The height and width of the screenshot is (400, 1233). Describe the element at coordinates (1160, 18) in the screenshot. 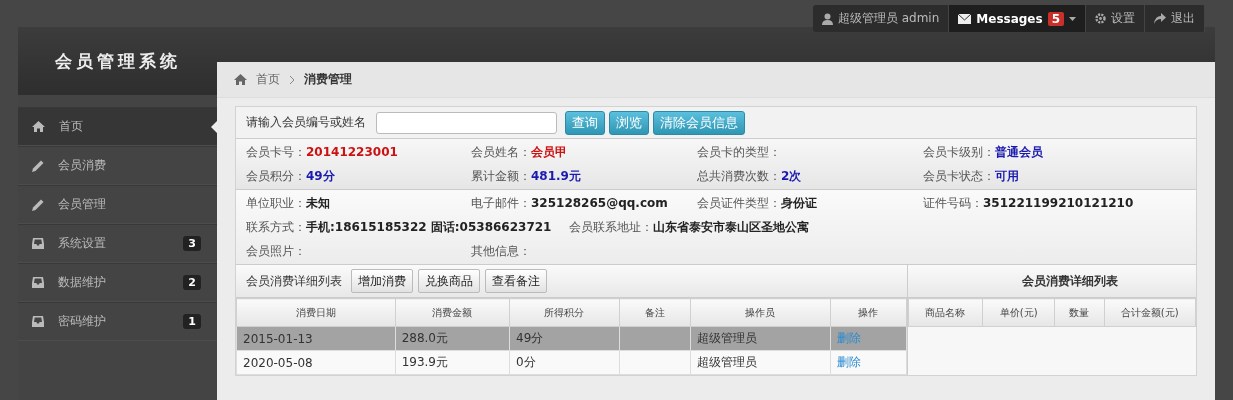

I see `share-arrow-icon` at that location.